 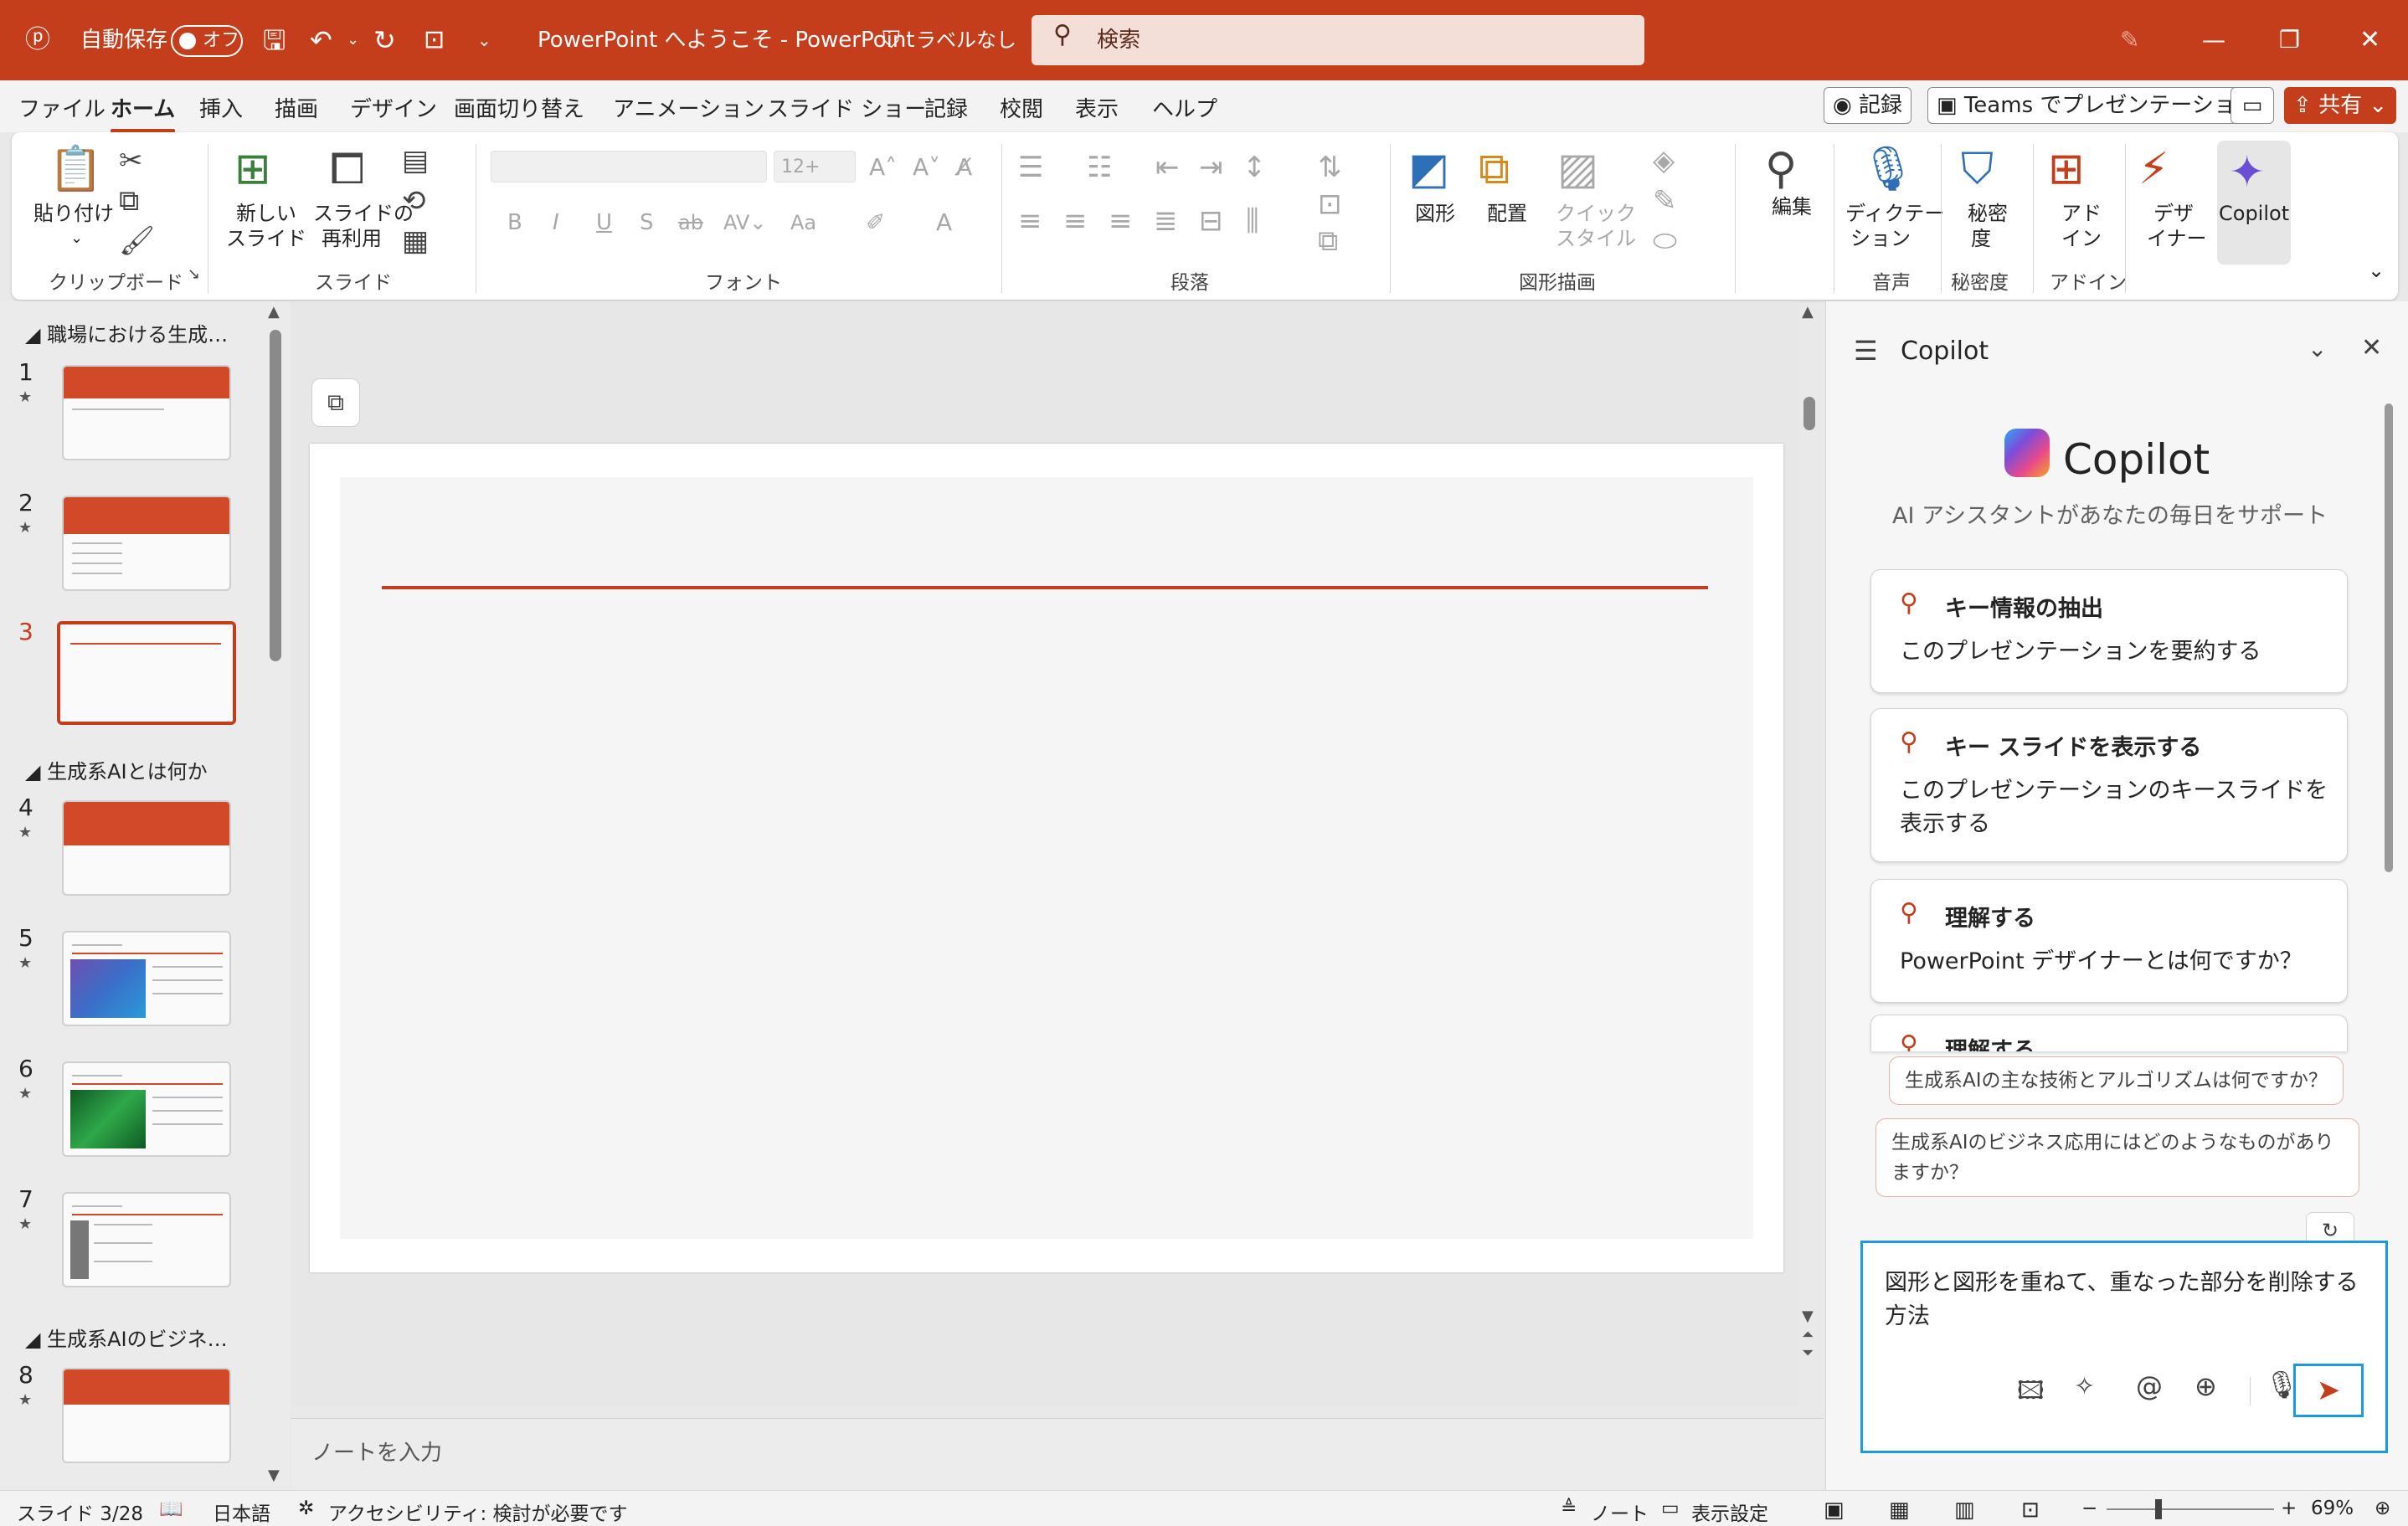 I want to click on notes-button: ノート, so click(x=1620, y=1512).